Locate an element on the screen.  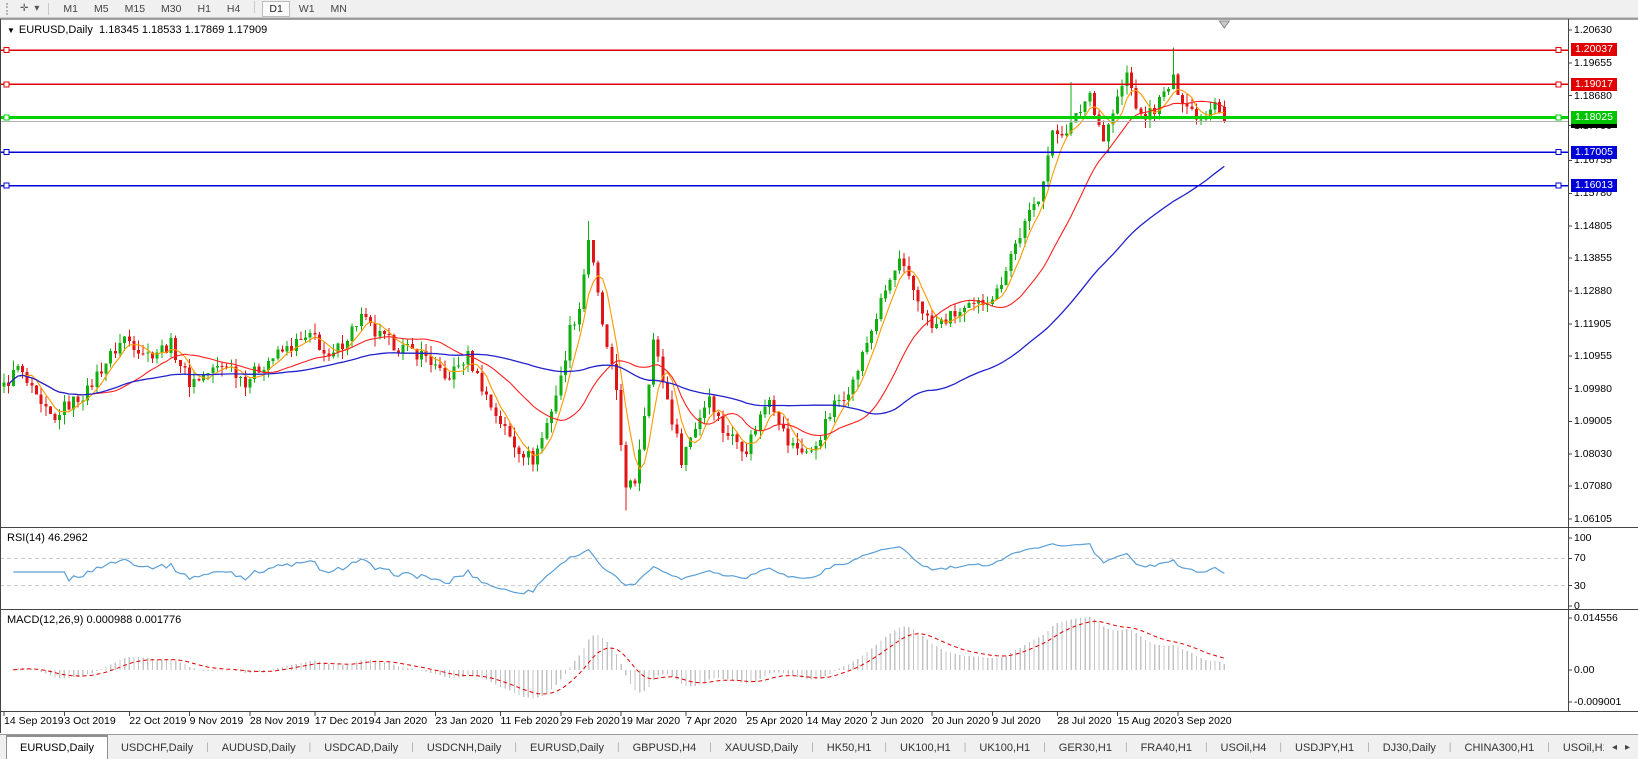
rsi-tick-label: 70 is located at coordinates (1580, 558).